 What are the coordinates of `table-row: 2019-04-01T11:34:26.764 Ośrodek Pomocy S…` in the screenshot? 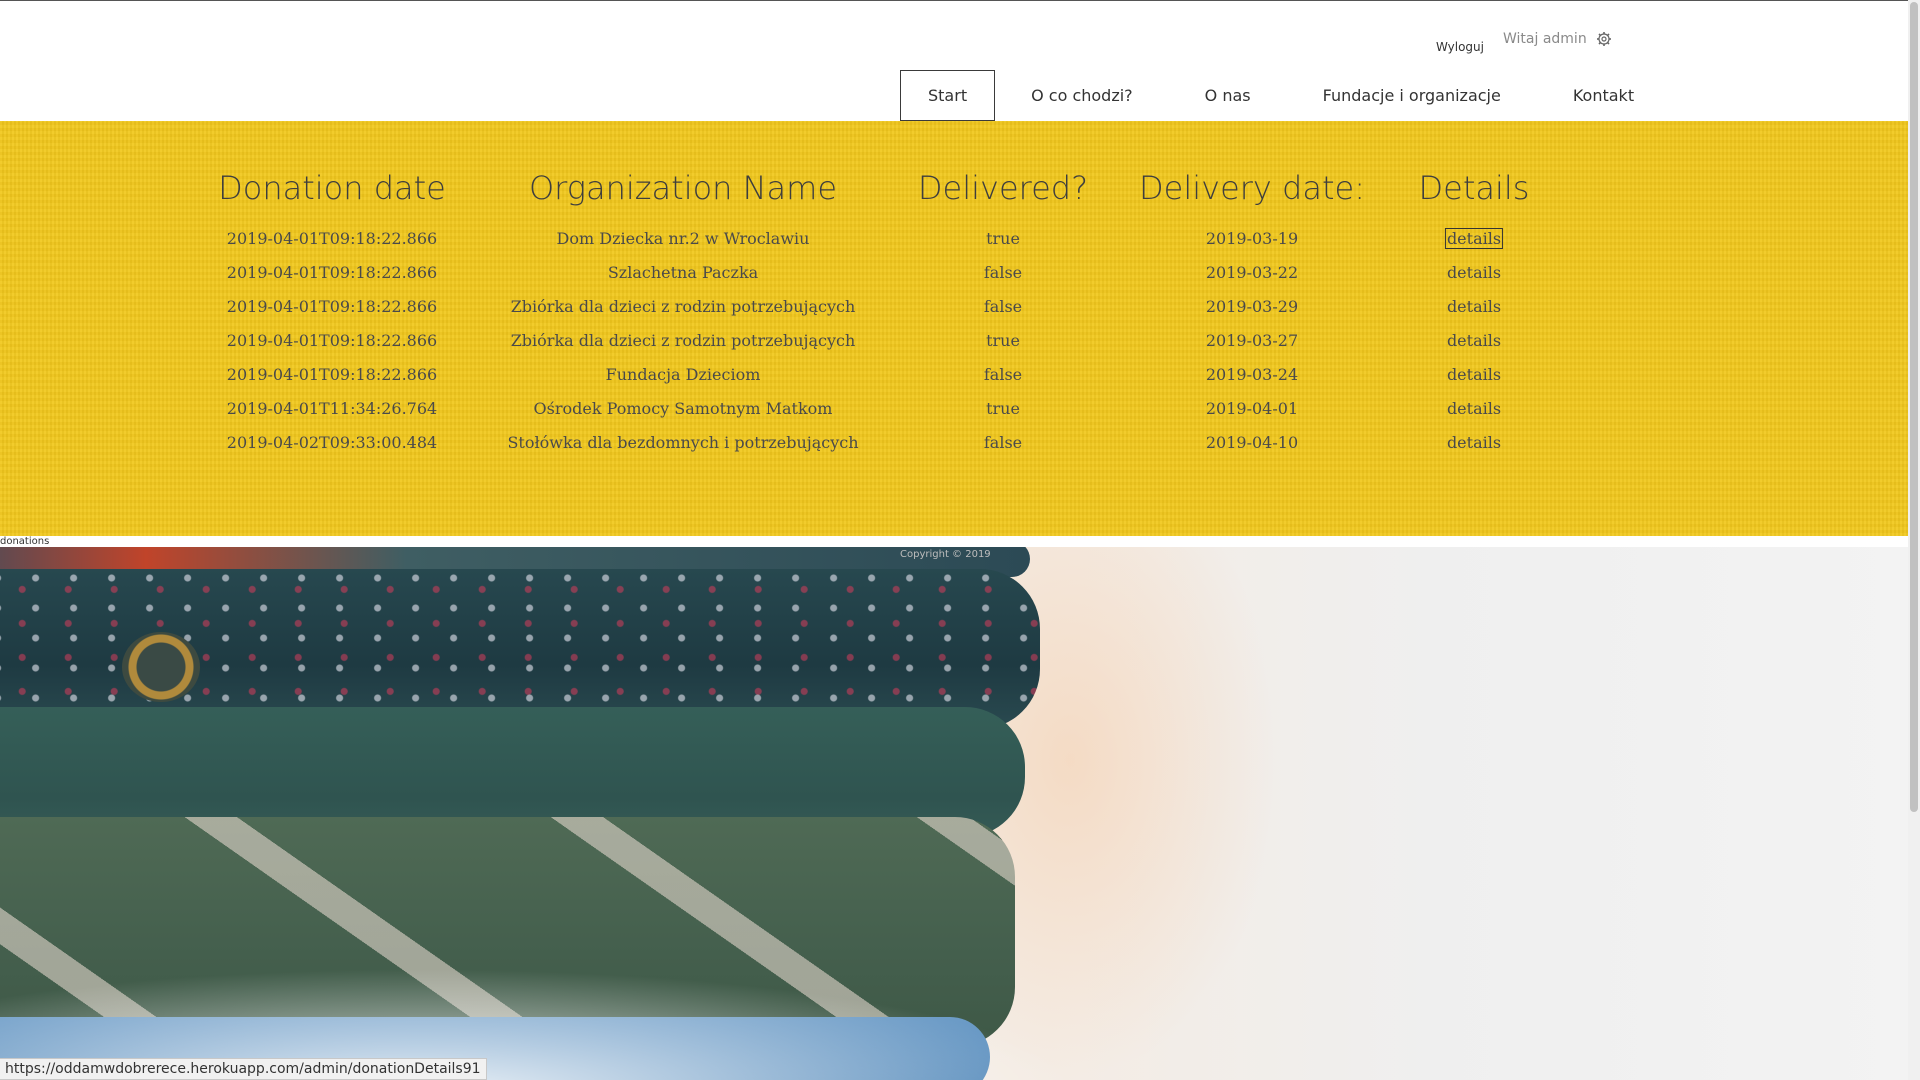 It's located at (954, 410).